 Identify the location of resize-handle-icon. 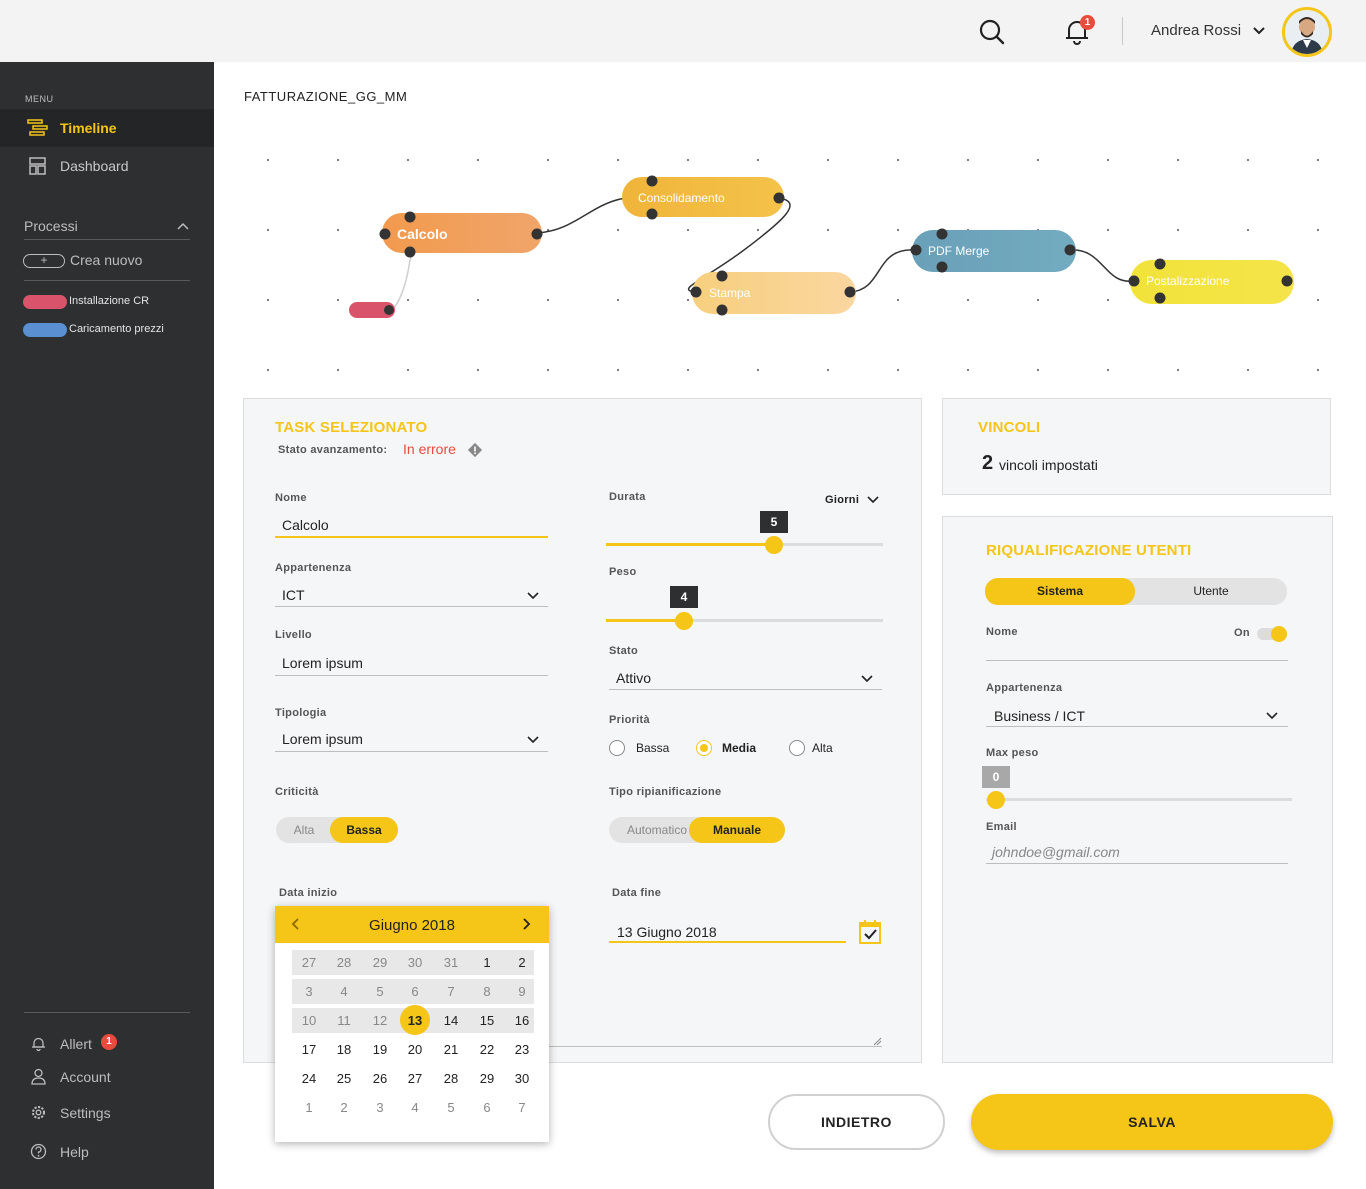
(877, 1041).